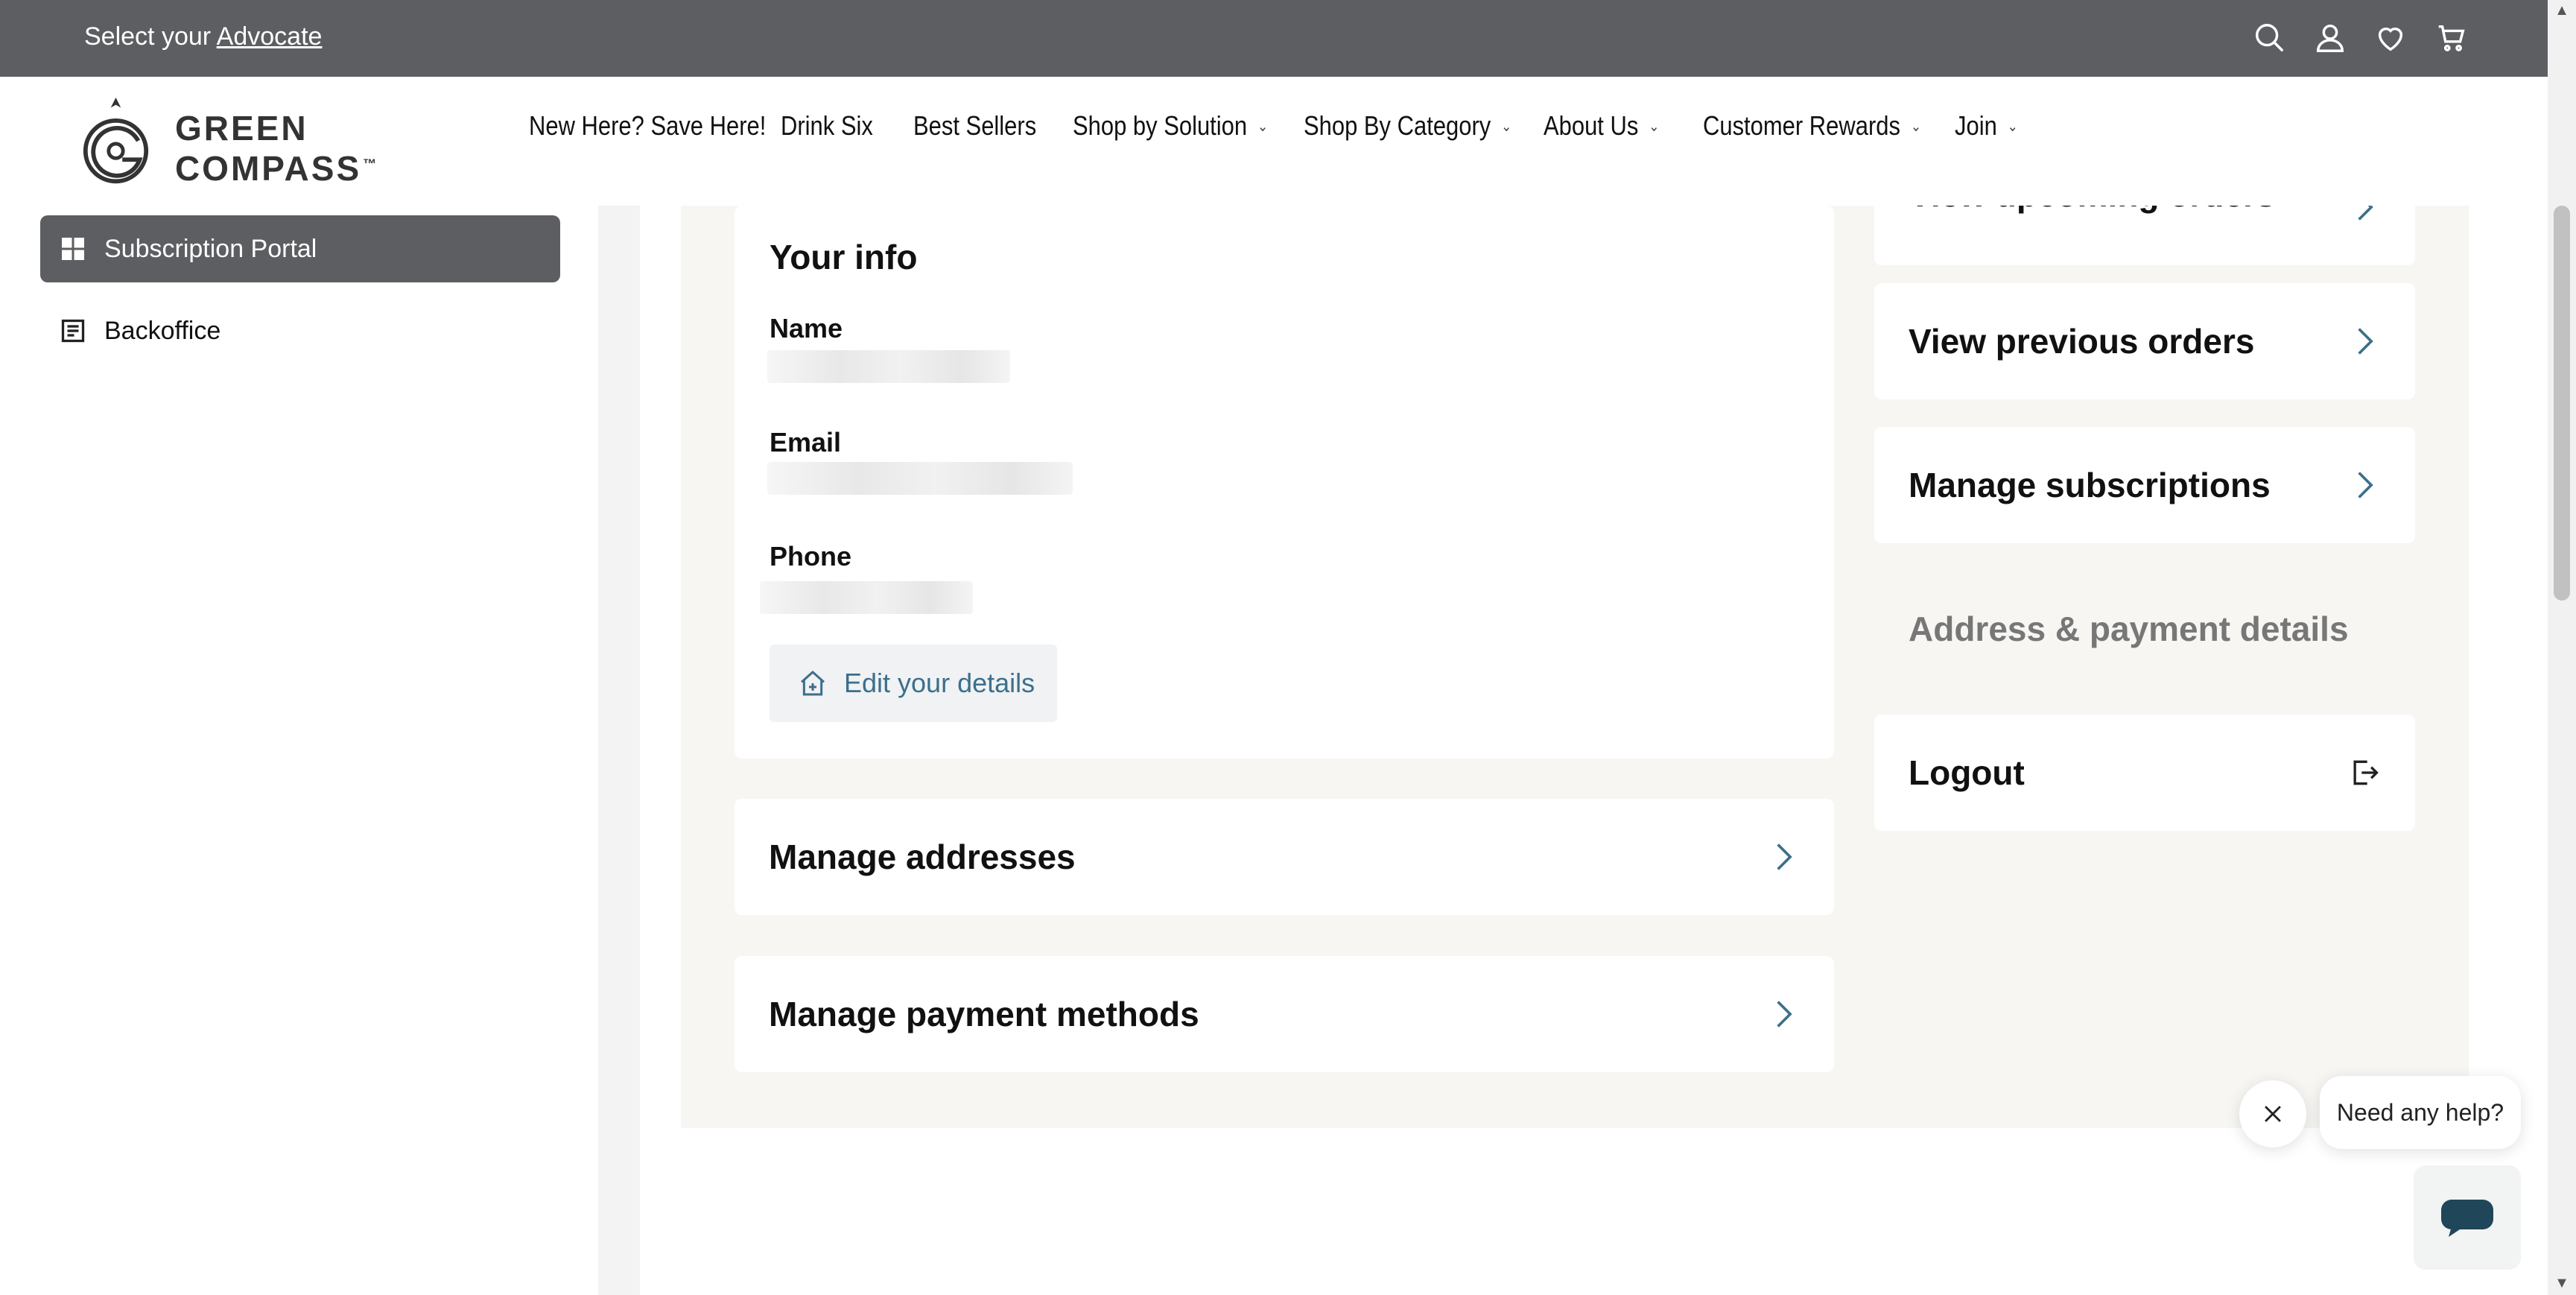 This screenshot has width=2576, height=1295. I want to click on view-previous-orders-link: View previous orders, so click(2144, 341).